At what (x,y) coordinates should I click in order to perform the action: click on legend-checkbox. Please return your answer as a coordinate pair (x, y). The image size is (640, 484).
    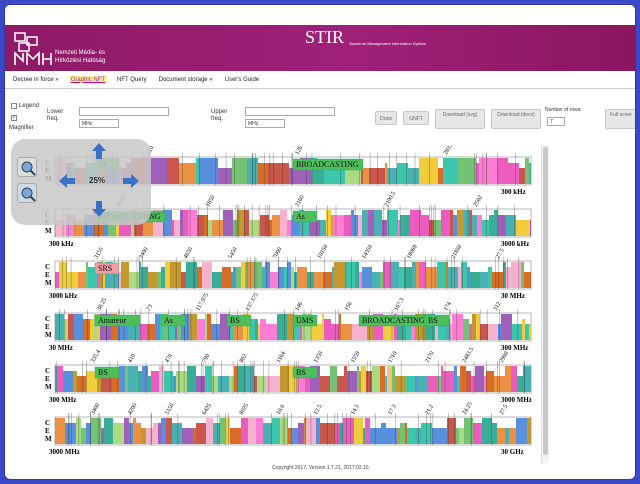
    Looking at the image, I should click on (14, 106).